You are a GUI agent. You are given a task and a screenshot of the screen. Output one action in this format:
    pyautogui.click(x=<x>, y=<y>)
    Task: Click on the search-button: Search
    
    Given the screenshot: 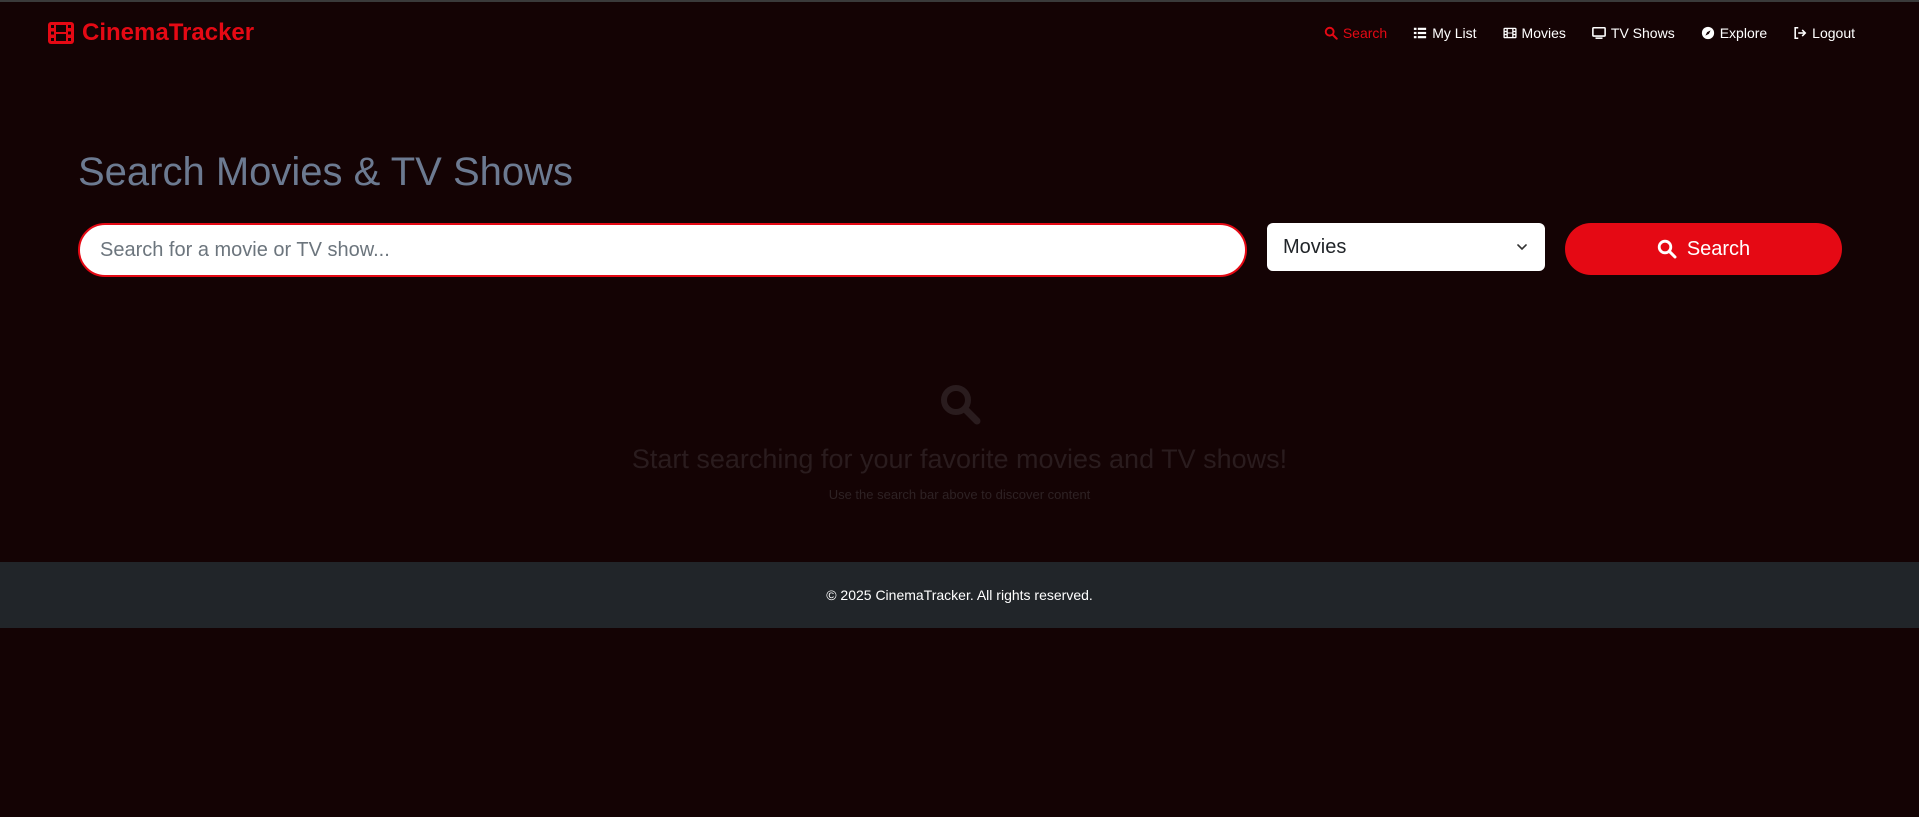 What is the action you would take?
    pyautogui.click(x=1703, y=249)
    